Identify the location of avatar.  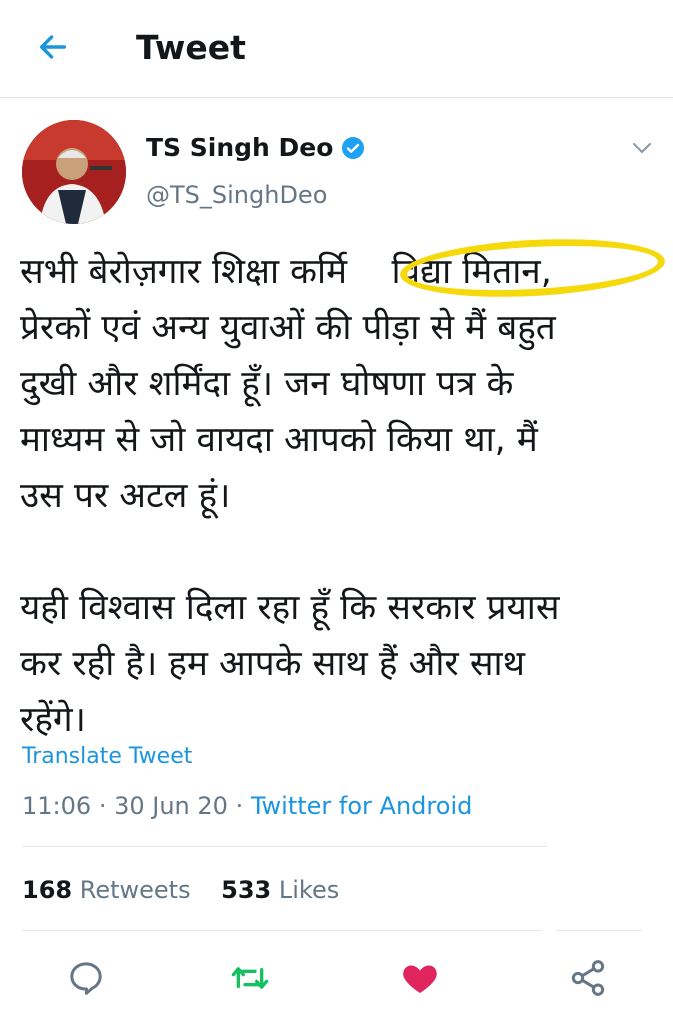
(74, 172).